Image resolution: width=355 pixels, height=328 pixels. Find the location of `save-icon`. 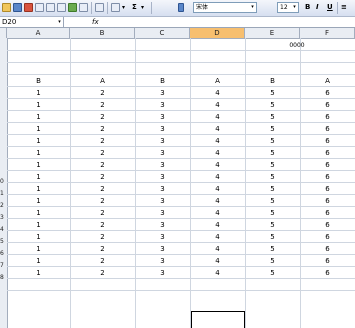

save-icon is located at coordinates (17, 7).